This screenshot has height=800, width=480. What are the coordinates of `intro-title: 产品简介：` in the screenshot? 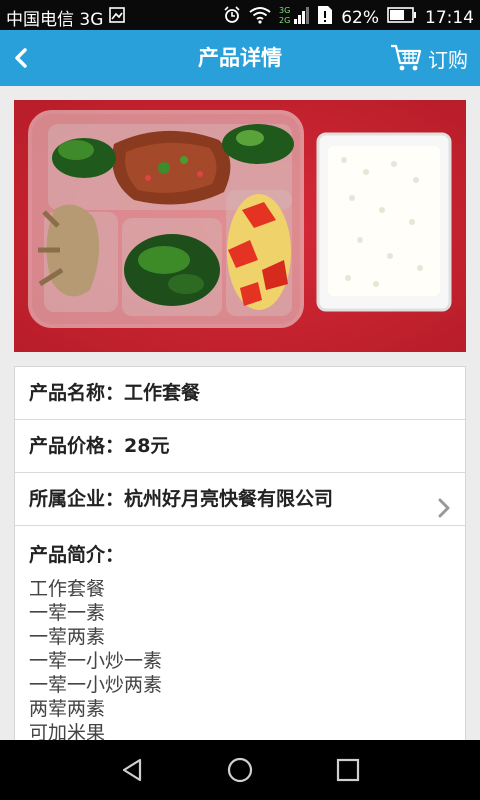 It's located at (77, 555).